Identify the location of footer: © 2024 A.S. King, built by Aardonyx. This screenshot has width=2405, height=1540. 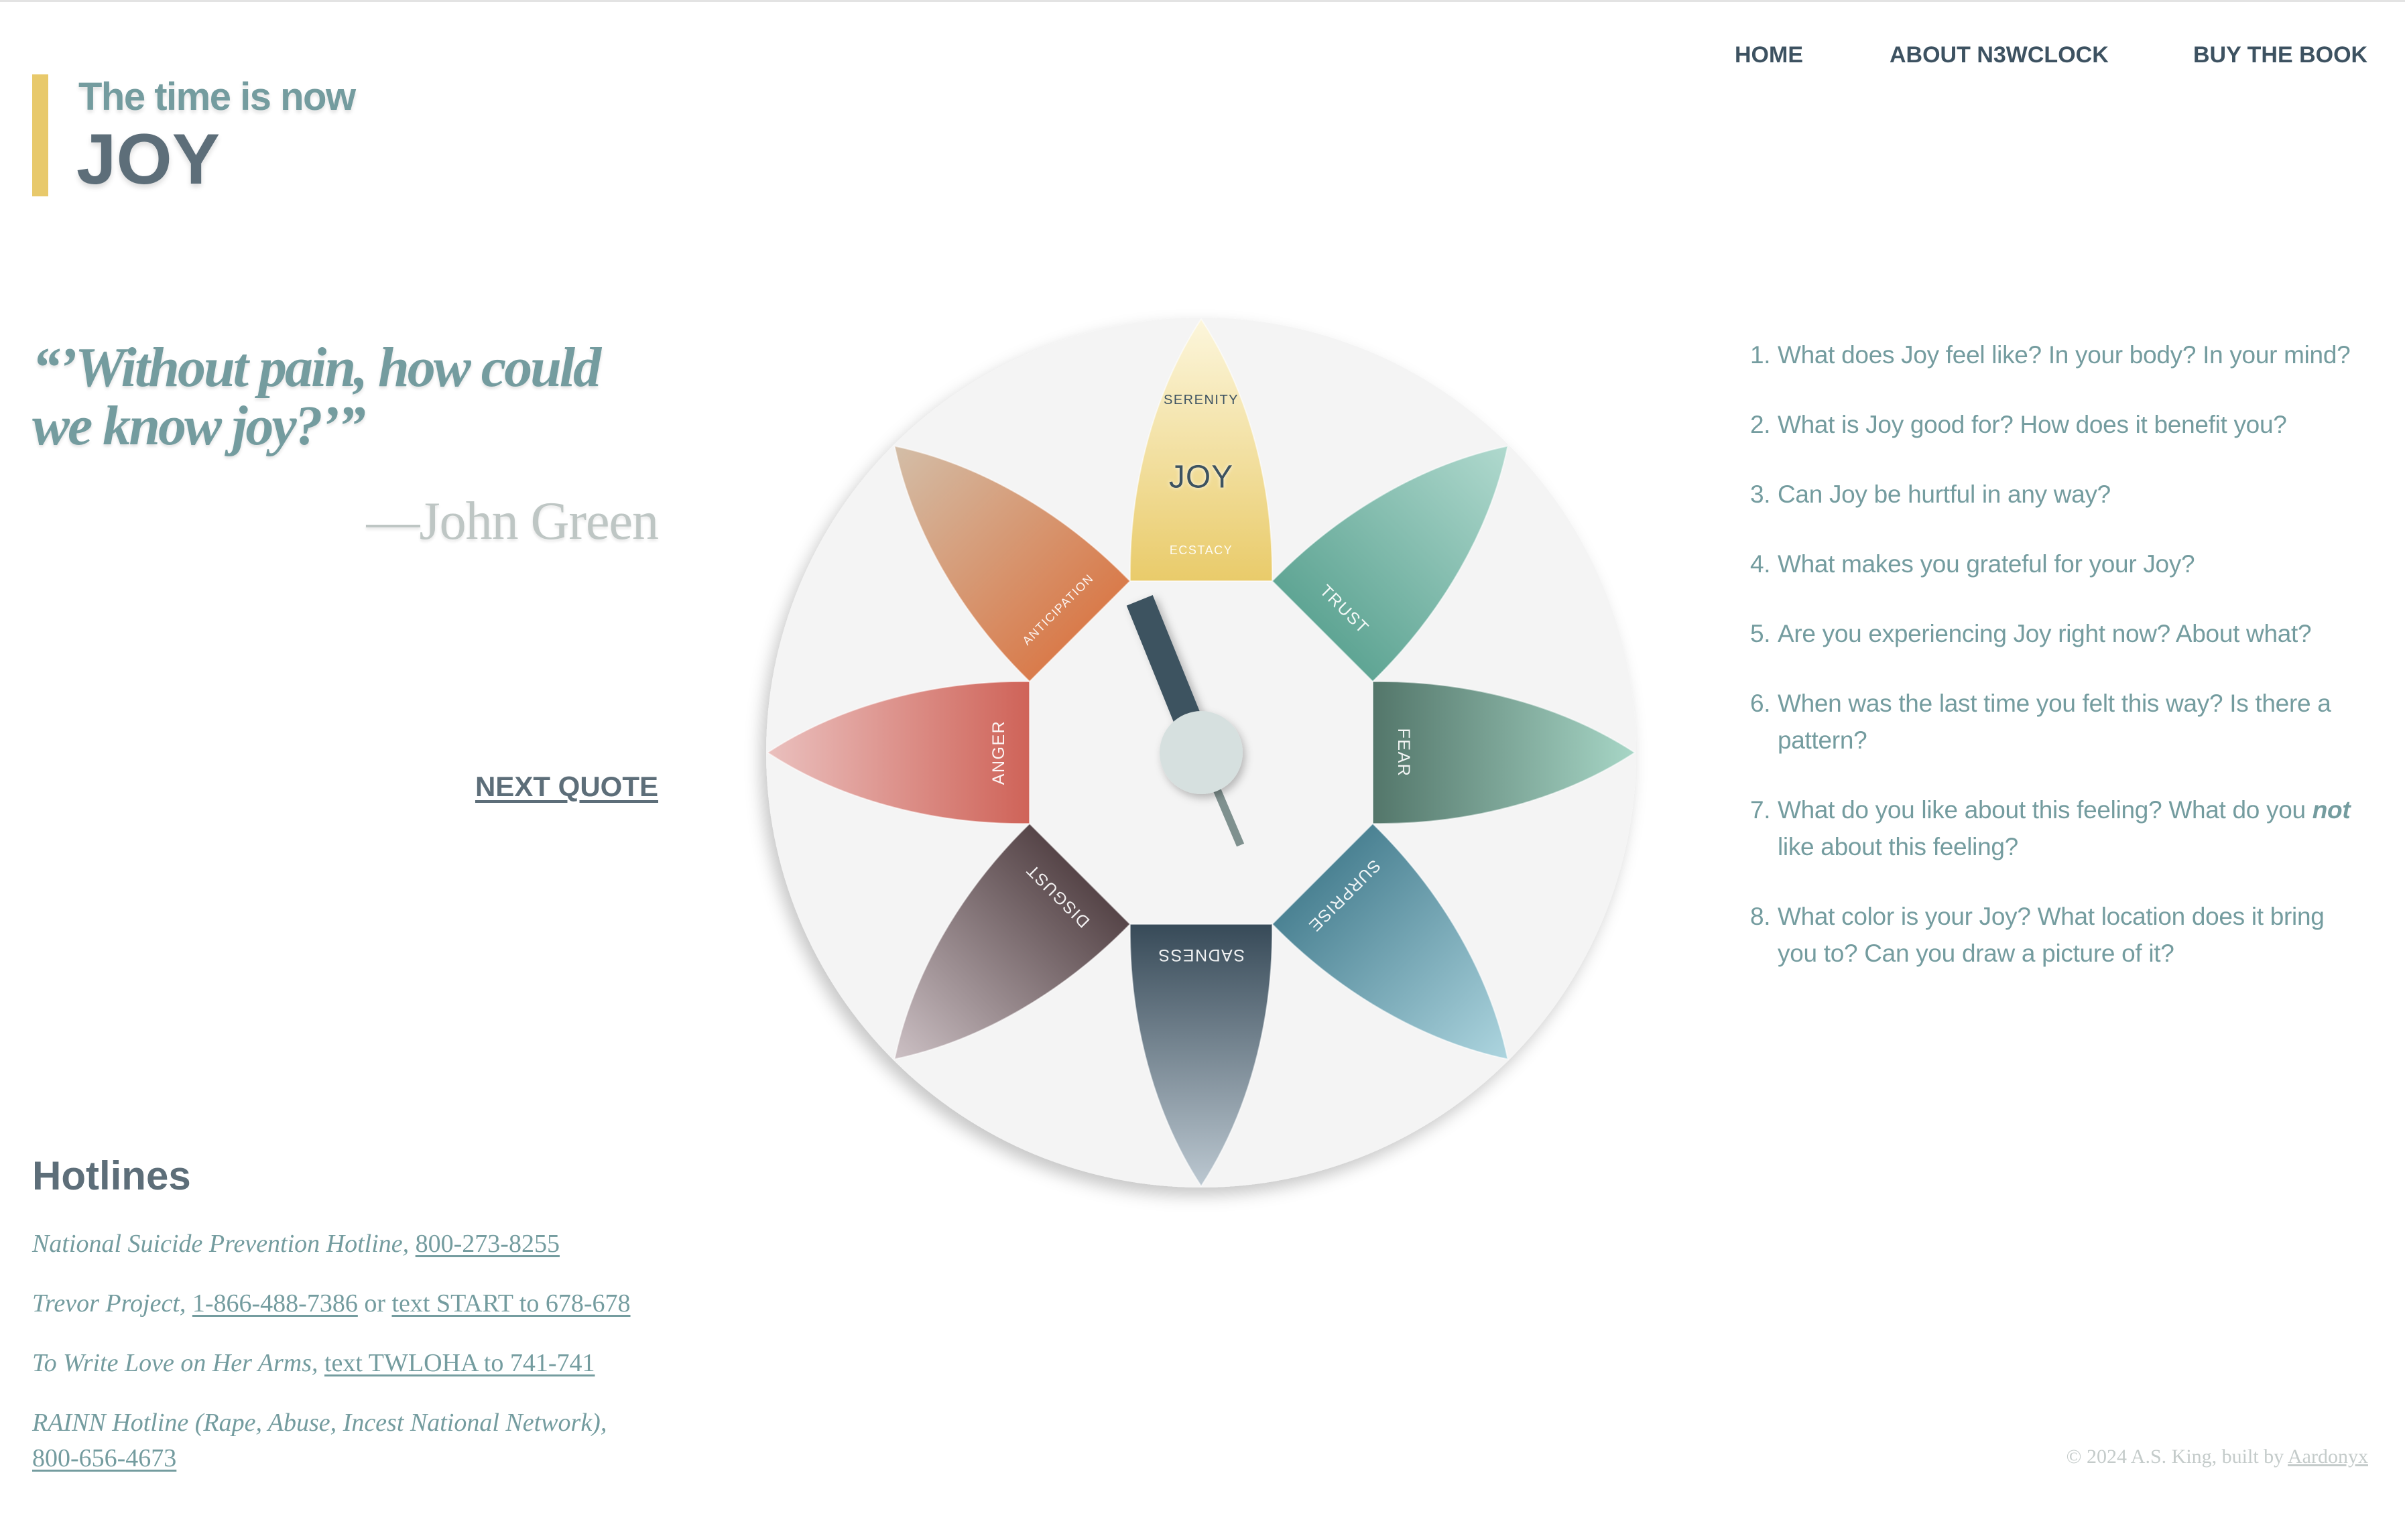
(2022, 1457).